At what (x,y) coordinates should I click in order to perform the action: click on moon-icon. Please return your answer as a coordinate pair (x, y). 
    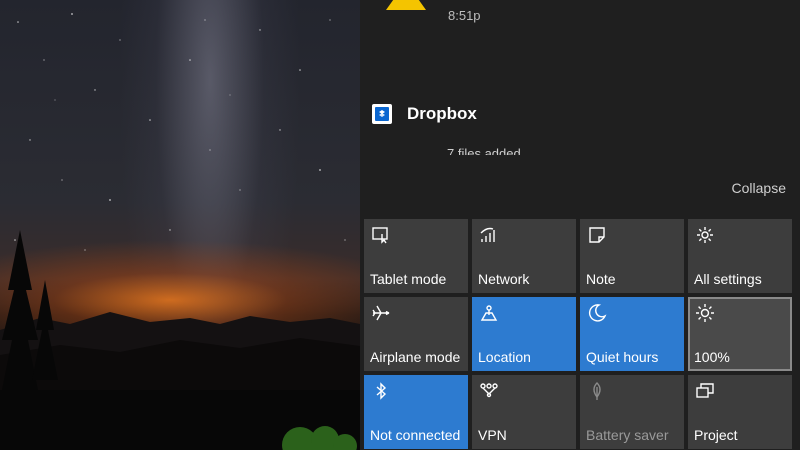
    Looking at the image, I should click on (597, 315).